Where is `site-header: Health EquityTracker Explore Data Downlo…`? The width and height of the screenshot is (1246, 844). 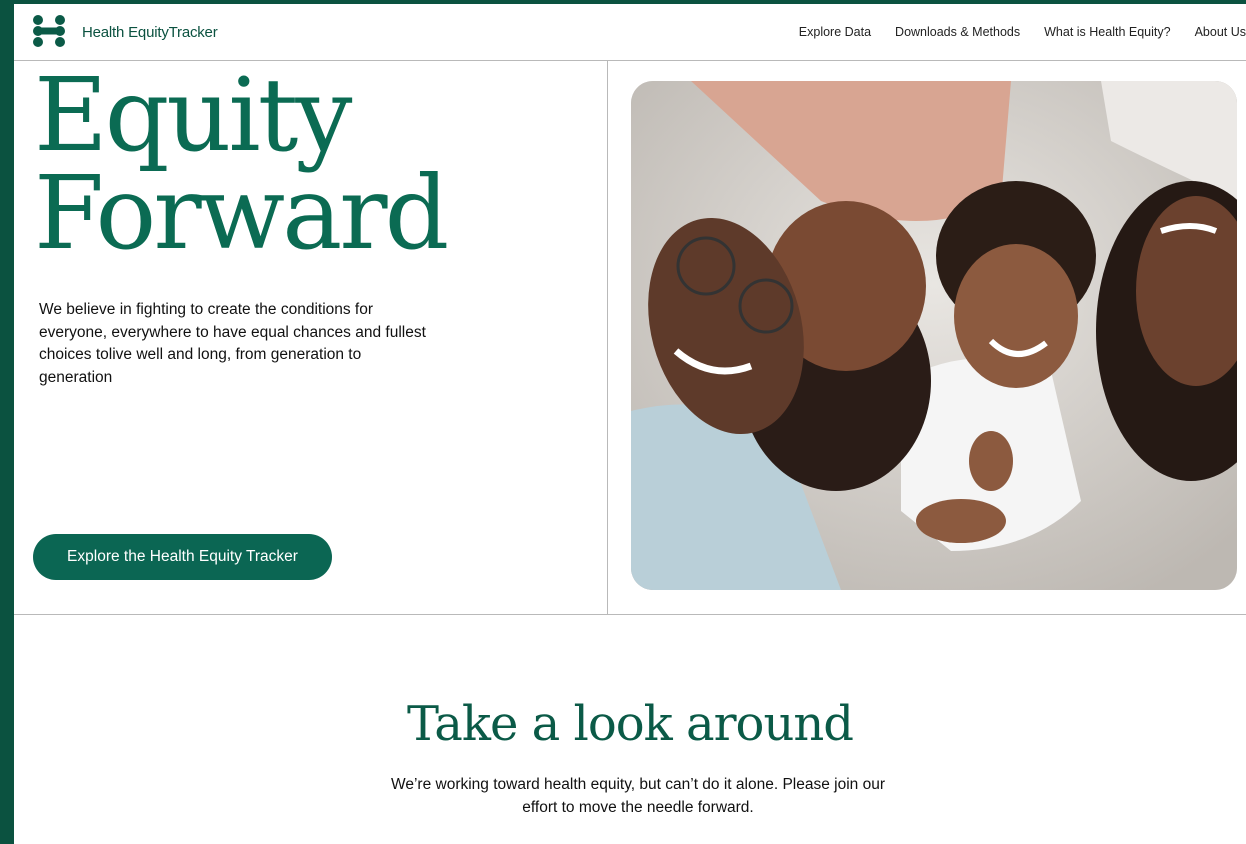
site-header: Health EquityTracker Explore Data Downlo… is located at coordinates (630, 32).